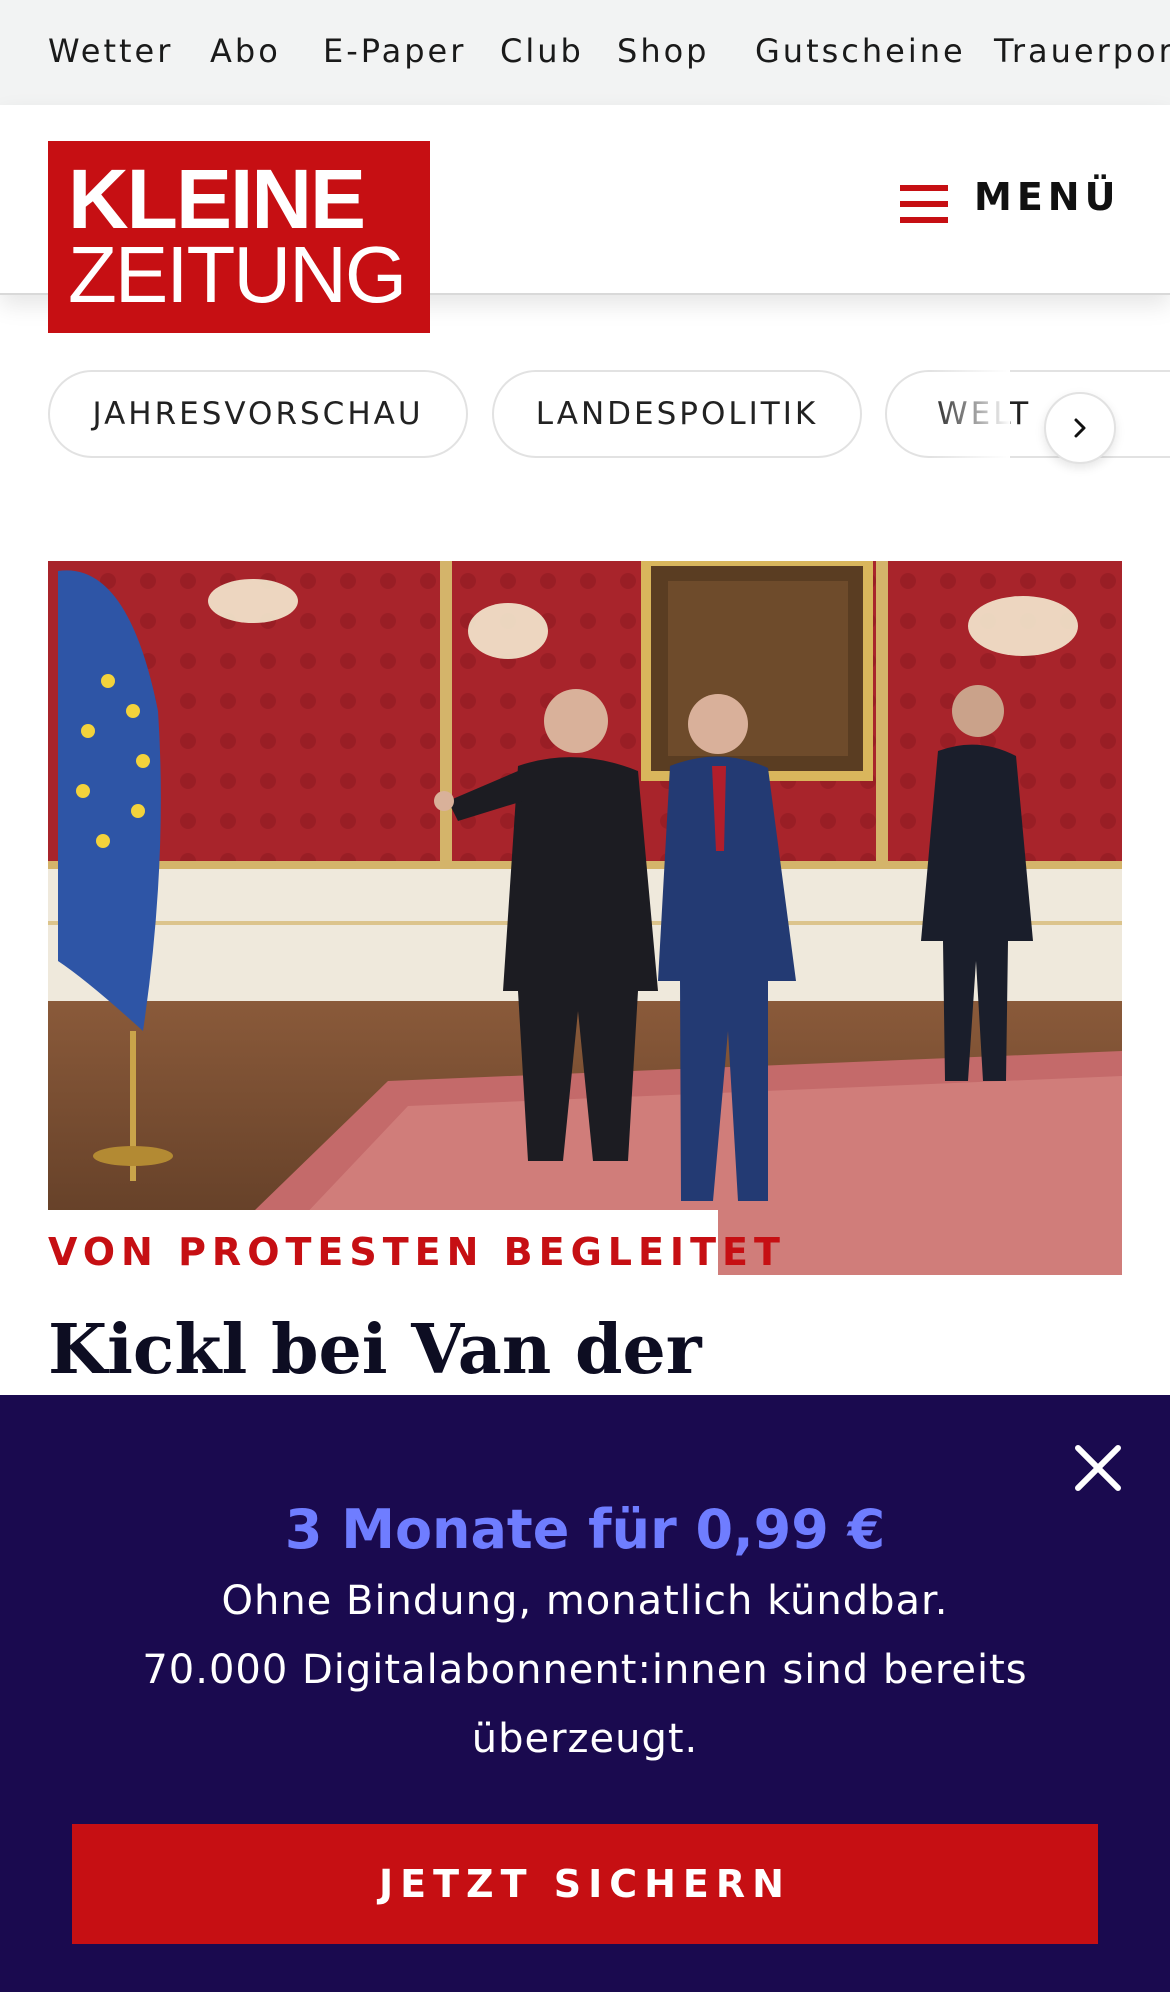  I want to click on pills-next-button, so click(1080, 428).